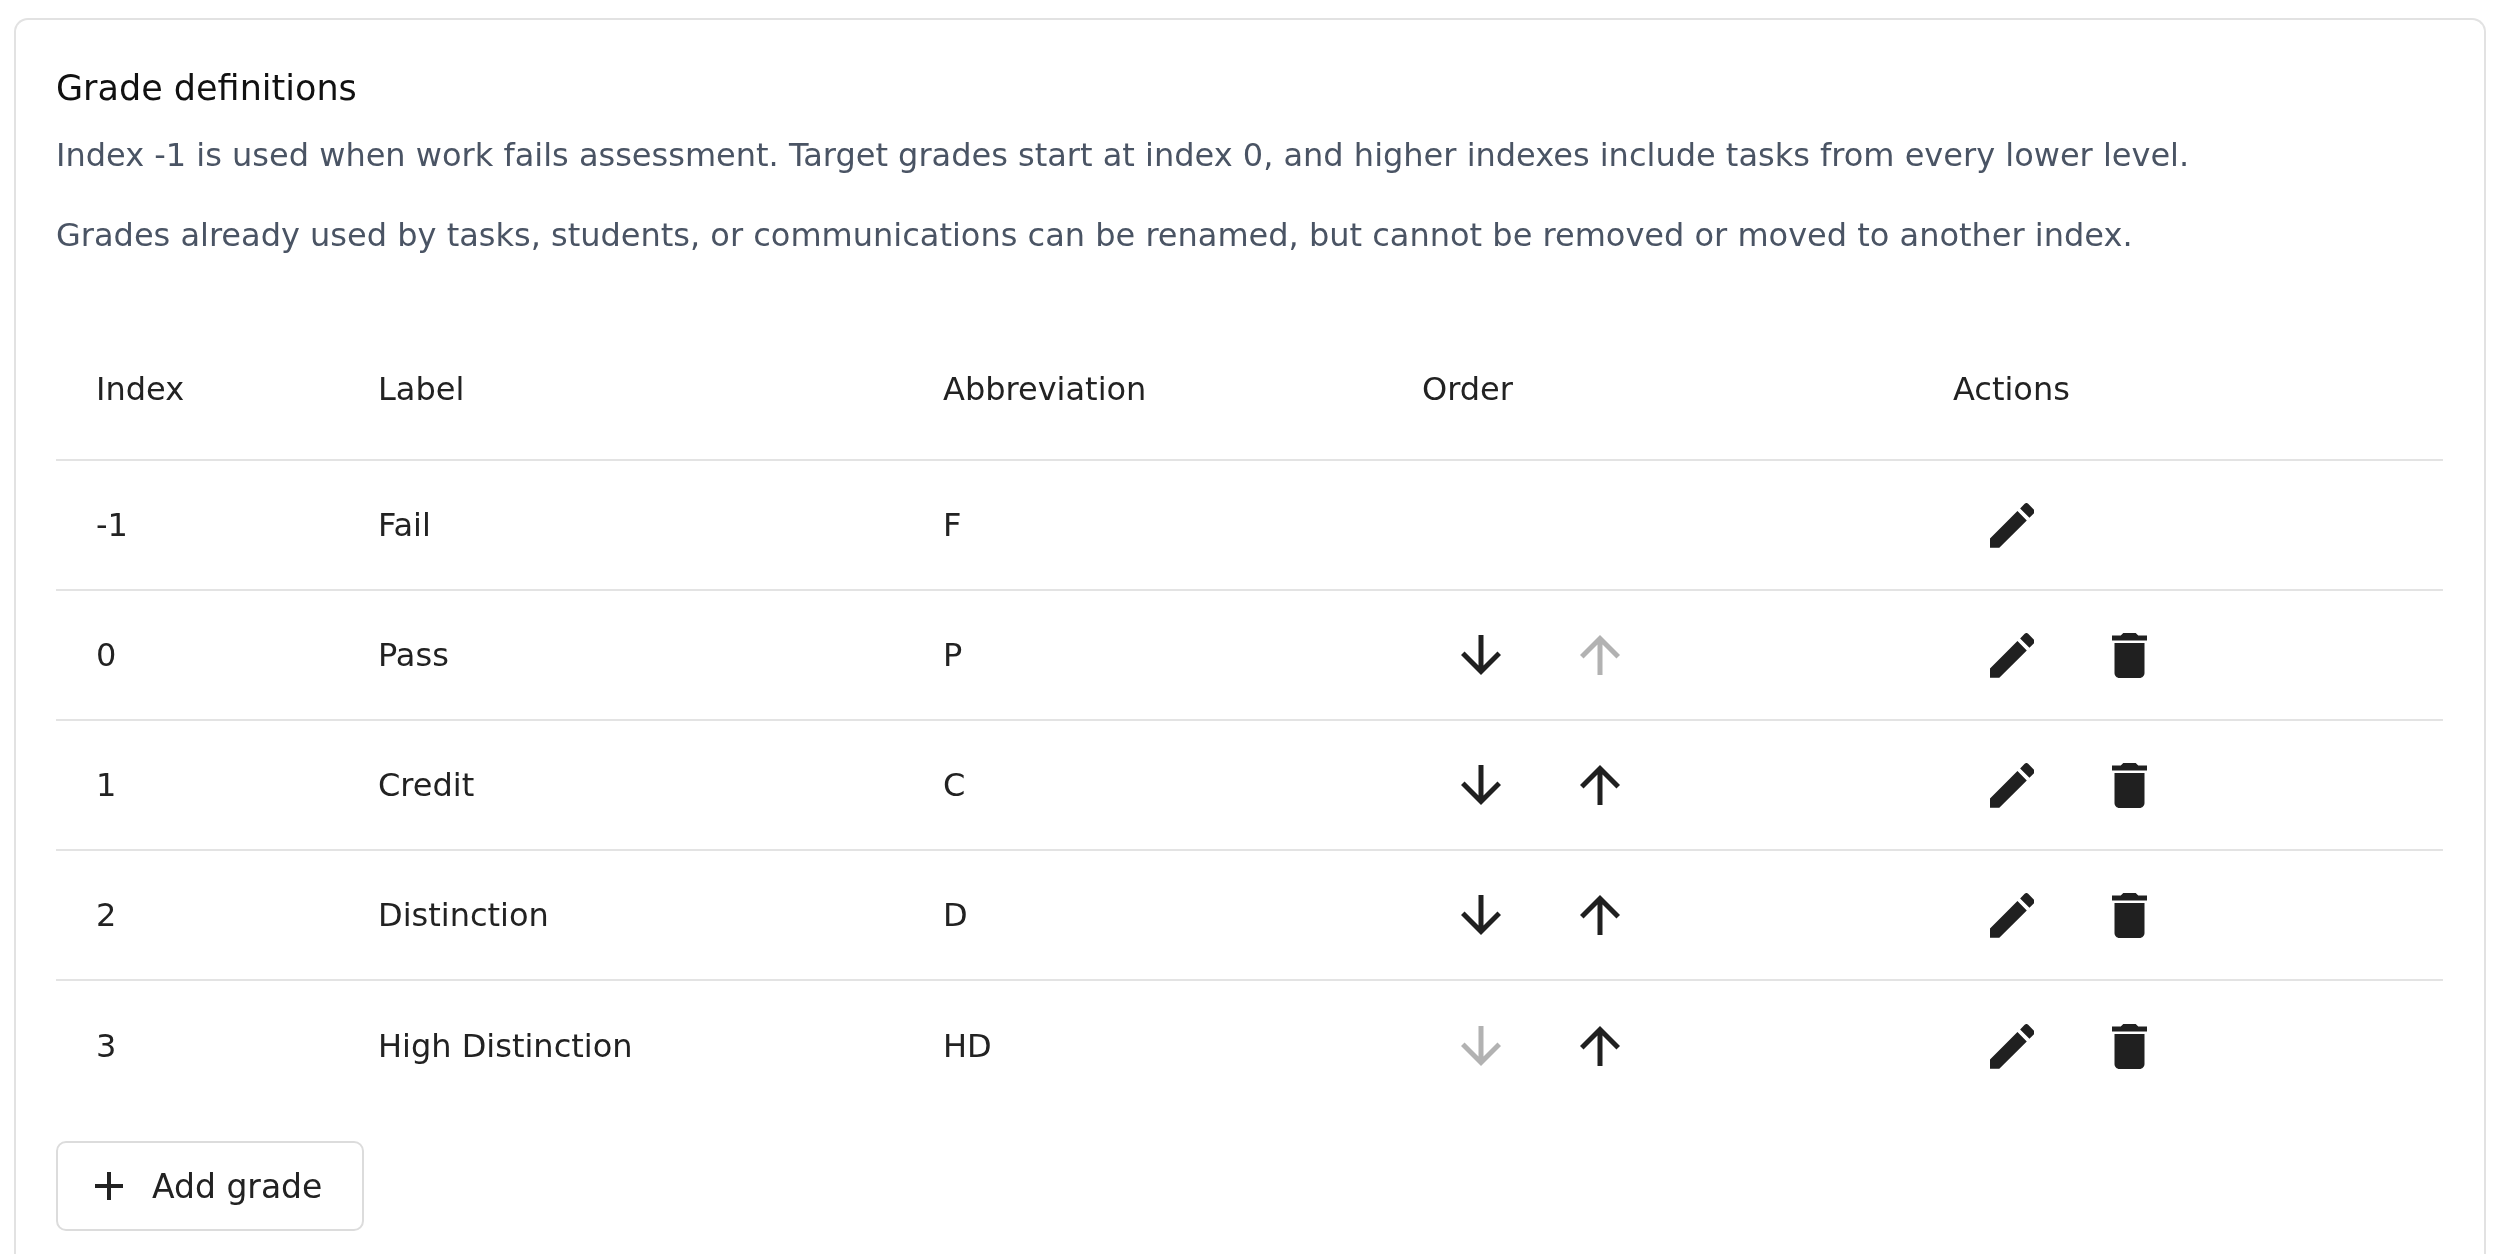 This screenshot has width=2502, height=1254. What do you see at coordinates (426, 785) in the screenshot?
I see `table-cell: Credit` at bounding box center [426, 785].